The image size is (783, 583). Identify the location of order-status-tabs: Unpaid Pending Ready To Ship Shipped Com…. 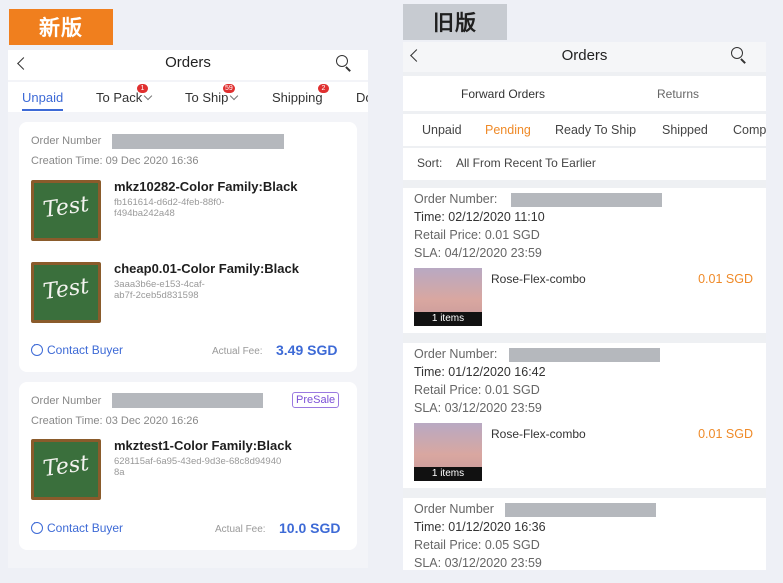
(584, 130).